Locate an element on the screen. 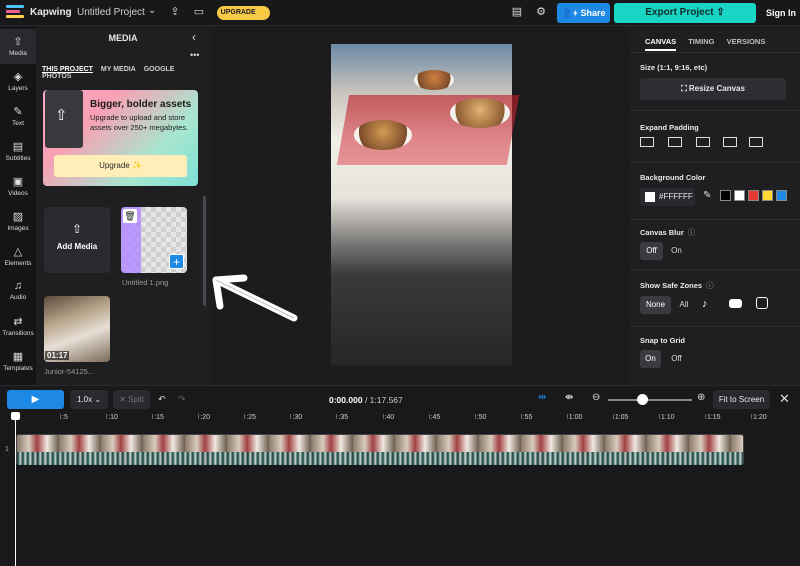 The image size is (800, 566). nav-item-layers: ◈ Layers is located at coordinates (18, 81).